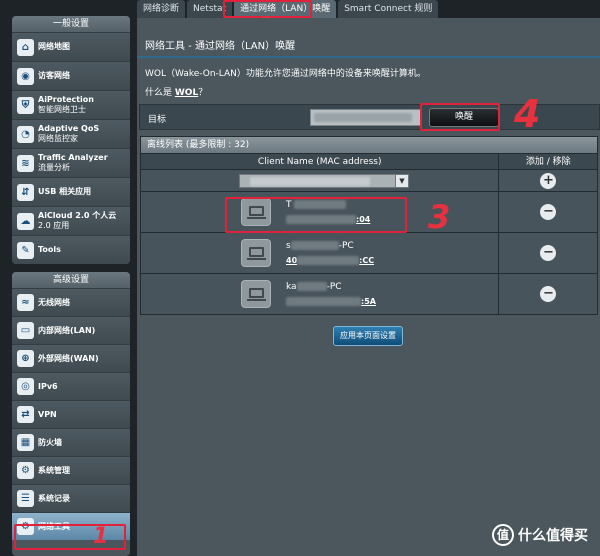 The height and width of the screenshot is (556, 600). I want to click on client-name: ka -PC, so click(314, 287).